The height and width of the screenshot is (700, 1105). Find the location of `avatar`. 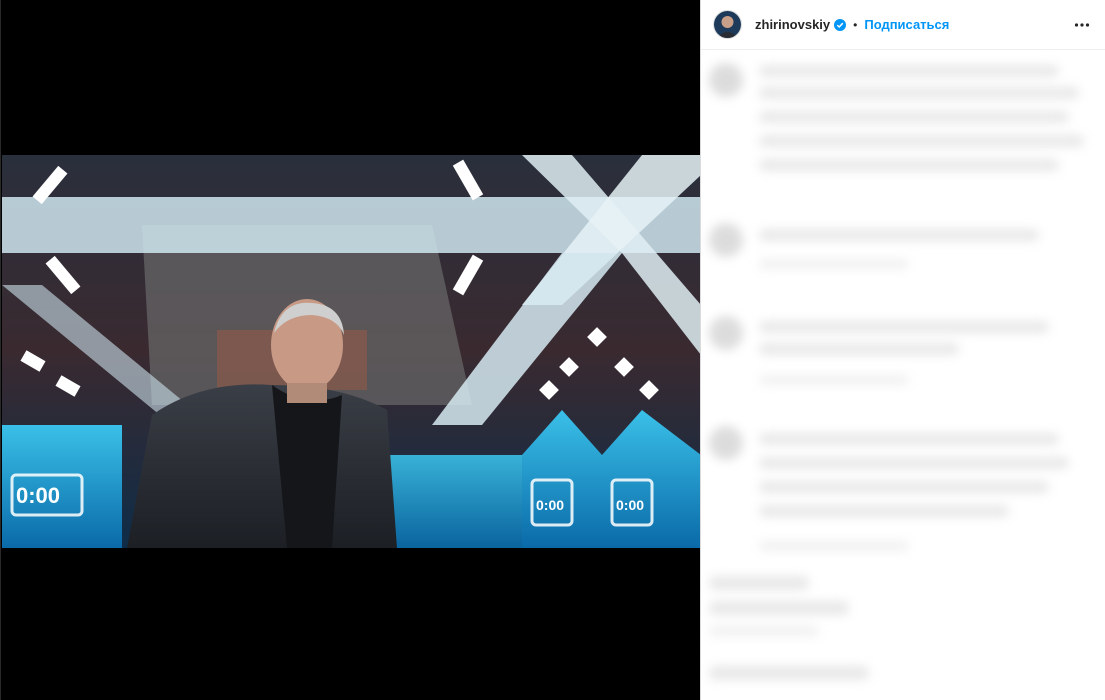

avatar is located at coordinates (727, 24).